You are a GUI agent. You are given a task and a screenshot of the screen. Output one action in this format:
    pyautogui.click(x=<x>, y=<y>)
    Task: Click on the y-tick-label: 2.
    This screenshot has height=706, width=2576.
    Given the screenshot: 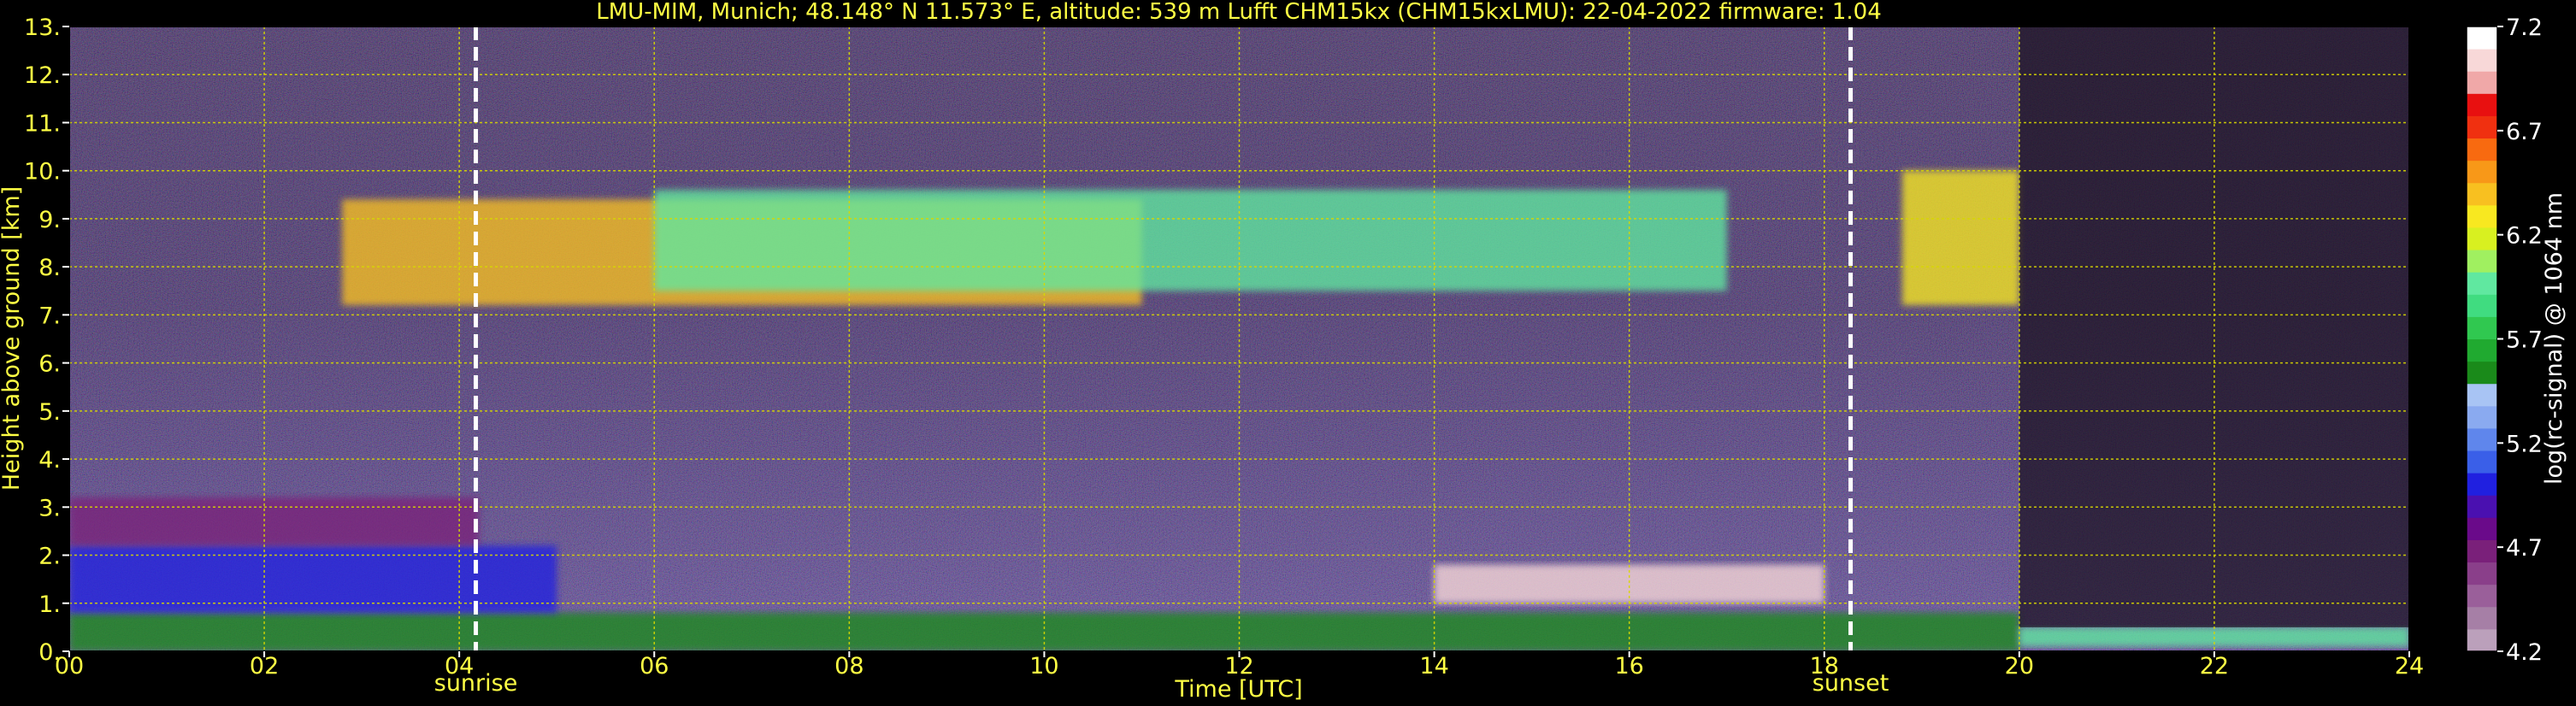 What is the action you would take?
    pyautogui.click(x=49, y=557)
    